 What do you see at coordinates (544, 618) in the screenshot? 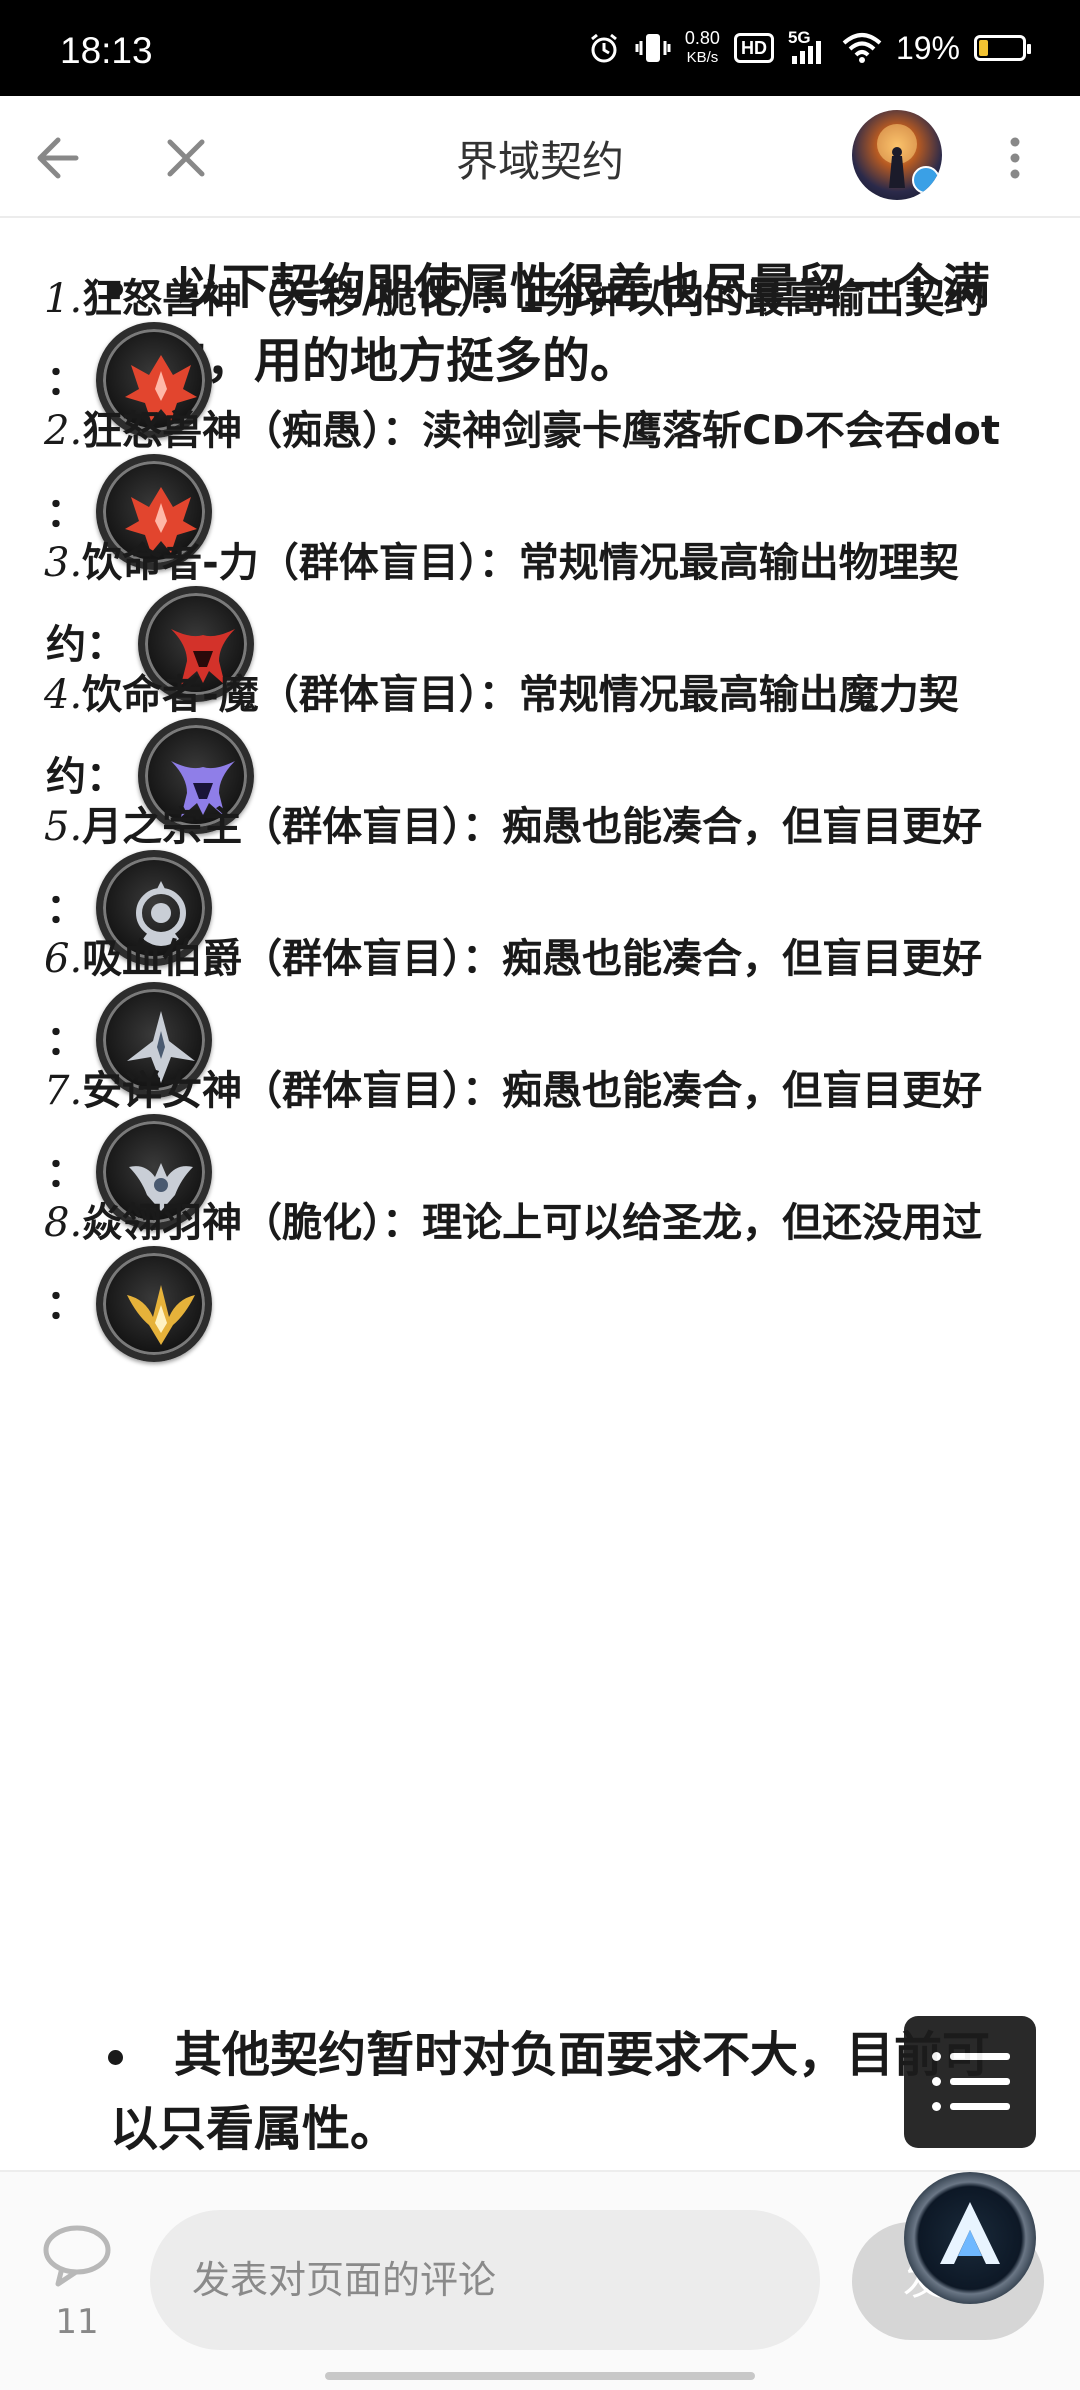
I see `contract-list-item: 3.饮命者-力（群体盲目）：常规情况最高输出物理契 约：` at bounding box center [544, 618].